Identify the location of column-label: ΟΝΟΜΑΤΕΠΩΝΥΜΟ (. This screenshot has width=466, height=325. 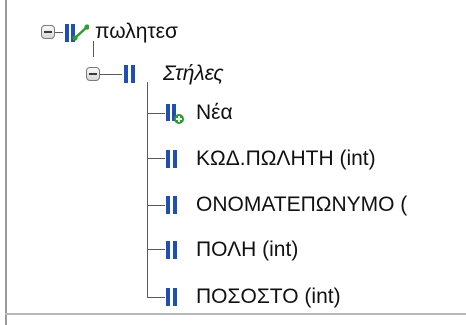
(302, 204).